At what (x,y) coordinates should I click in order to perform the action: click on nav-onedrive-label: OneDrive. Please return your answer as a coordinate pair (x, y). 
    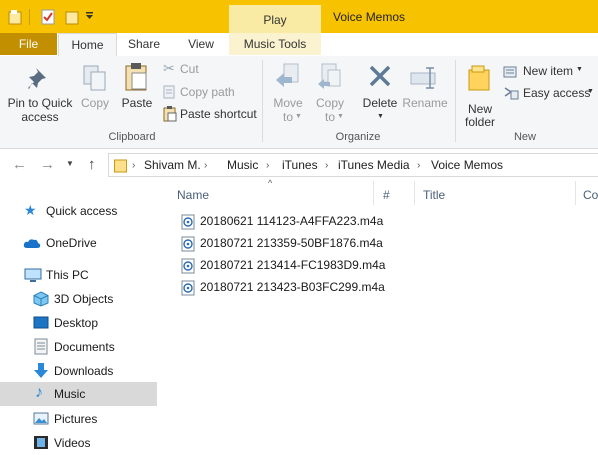
    Looking at the image, I should click on (71, 243).